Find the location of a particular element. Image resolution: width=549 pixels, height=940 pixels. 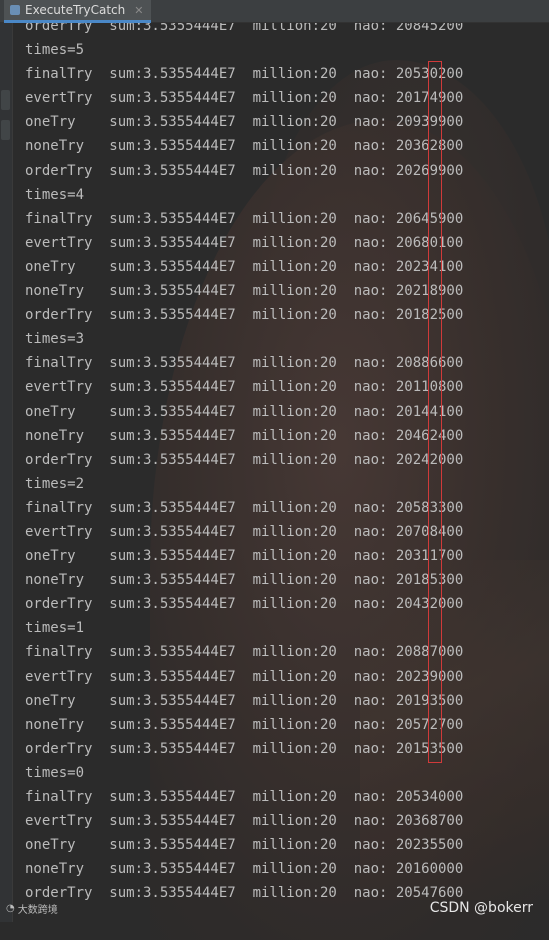

watermark-left-text: 大数跨境 is located at coordinates (37, 910).